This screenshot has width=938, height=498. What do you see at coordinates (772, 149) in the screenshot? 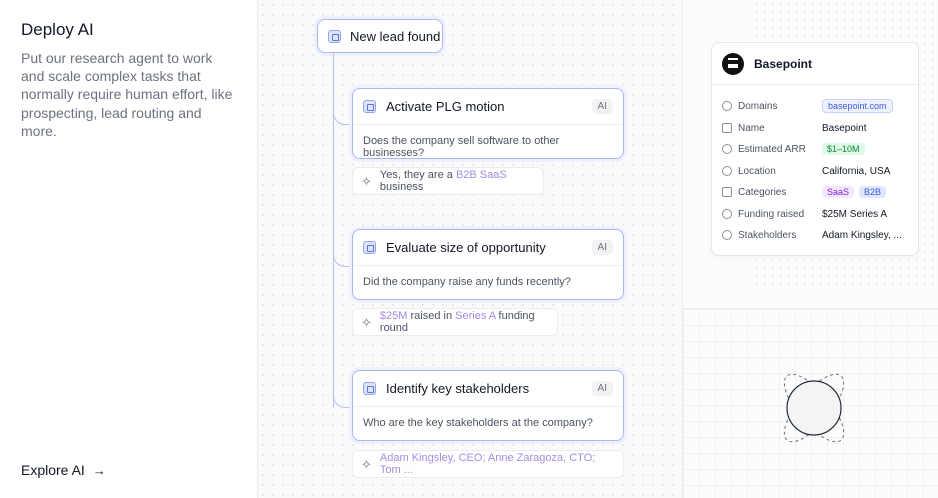
I see `field-label: Estimated ARR` at bounding box center [772, 149].